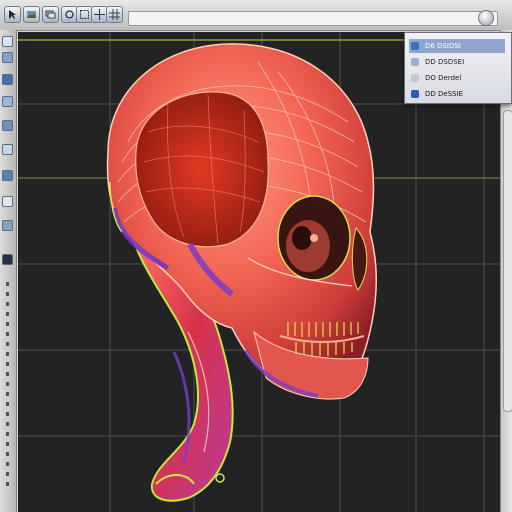  I want to click on panel-item: DO Derdel, so click(457, 78).